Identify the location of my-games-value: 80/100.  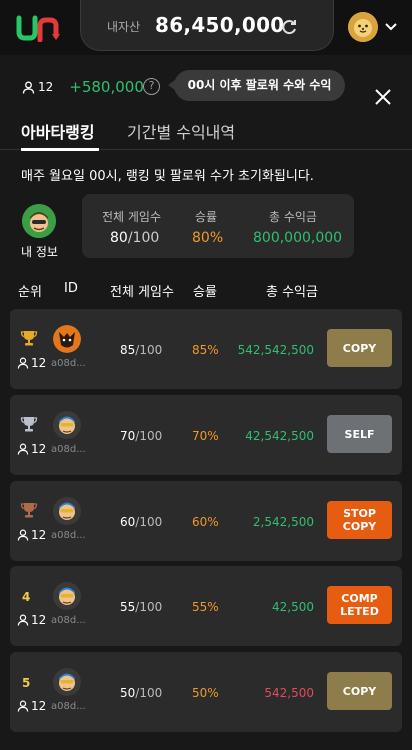
(134, 238).